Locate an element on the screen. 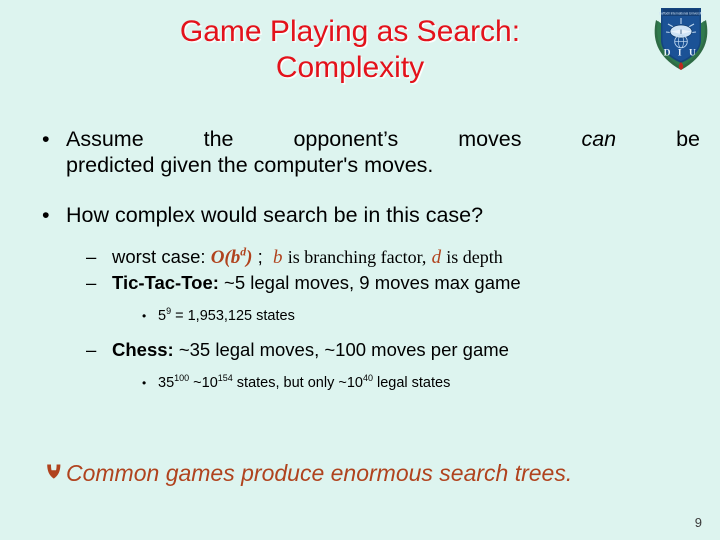 The width and height of the screenshot is (720, 540). title-line-1: Game Playing as Search: is located at coordinates (350, 31).